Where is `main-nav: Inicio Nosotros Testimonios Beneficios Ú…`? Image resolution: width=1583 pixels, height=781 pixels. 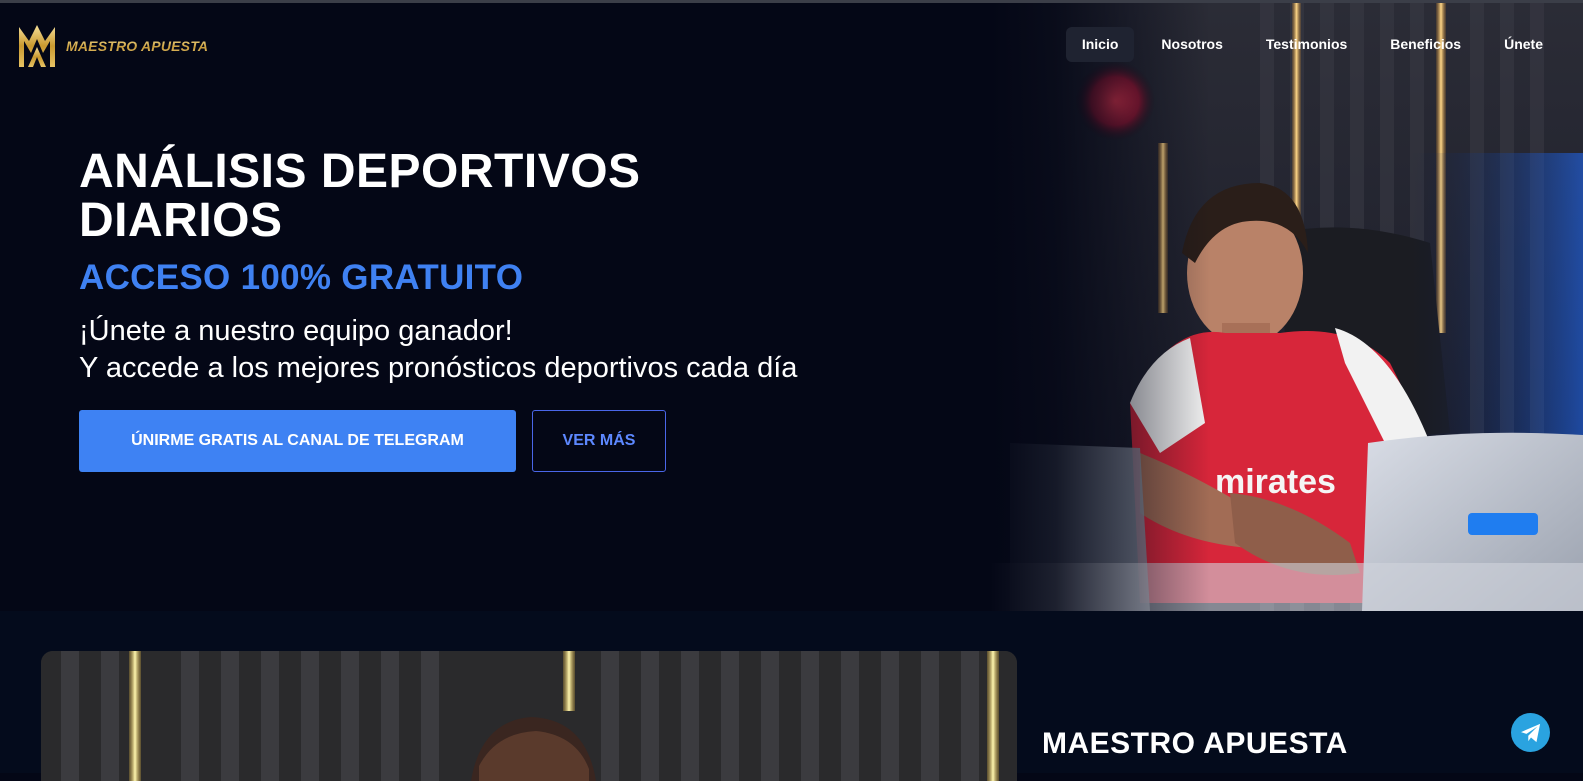 main-nav: Inicio Nosotros Testimonios Beneficios Ú… is located at coordinates (1307, 44).